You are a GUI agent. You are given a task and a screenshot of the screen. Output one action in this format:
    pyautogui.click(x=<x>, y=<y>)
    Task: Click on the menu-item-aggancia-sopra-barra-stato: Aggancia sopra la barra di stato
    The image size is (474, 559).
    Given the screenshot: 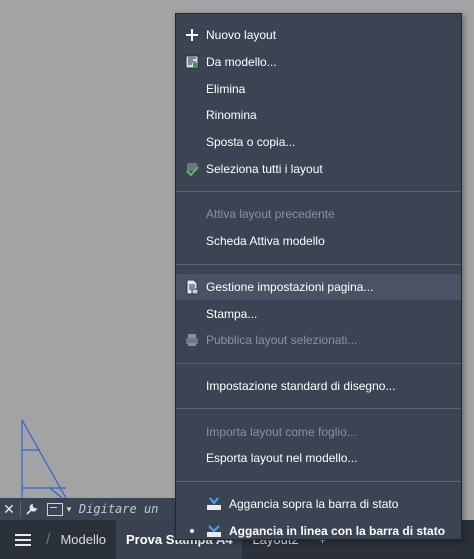 What is the action you would take?
    pyautogui.click(x=318, y=504)
    